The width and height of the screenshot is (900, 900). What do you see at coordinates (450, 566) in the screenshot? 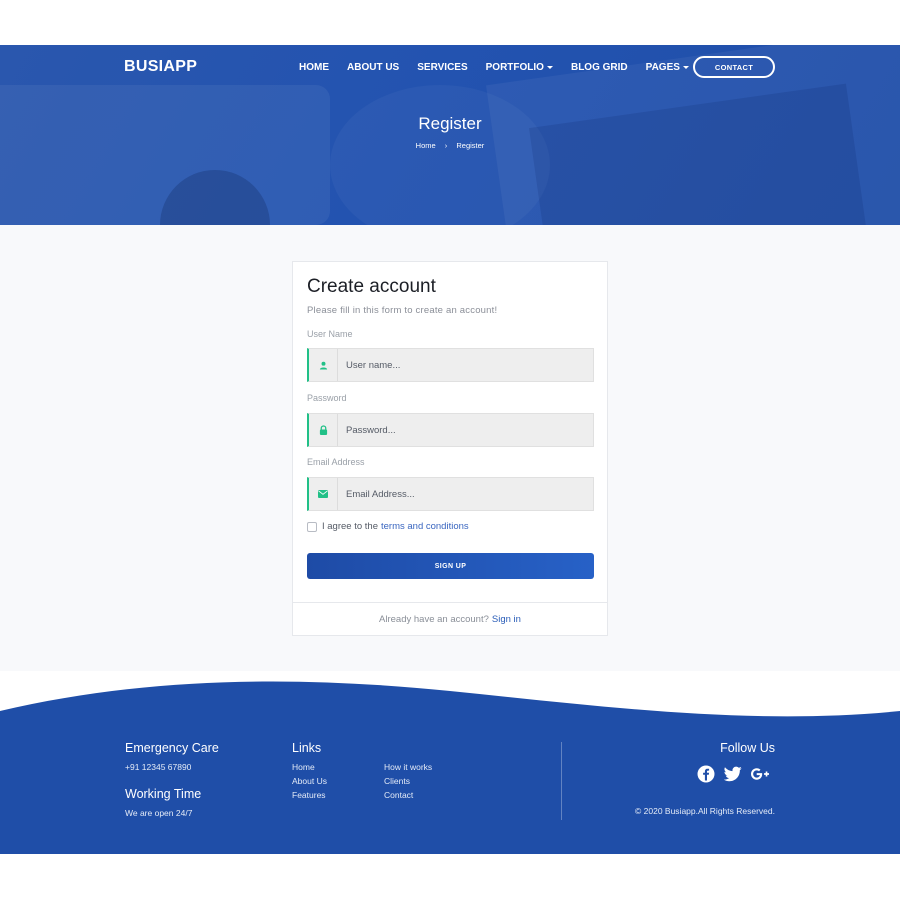
I see `sign-up-button: SIGN UP` at bounding box center [450, 566].